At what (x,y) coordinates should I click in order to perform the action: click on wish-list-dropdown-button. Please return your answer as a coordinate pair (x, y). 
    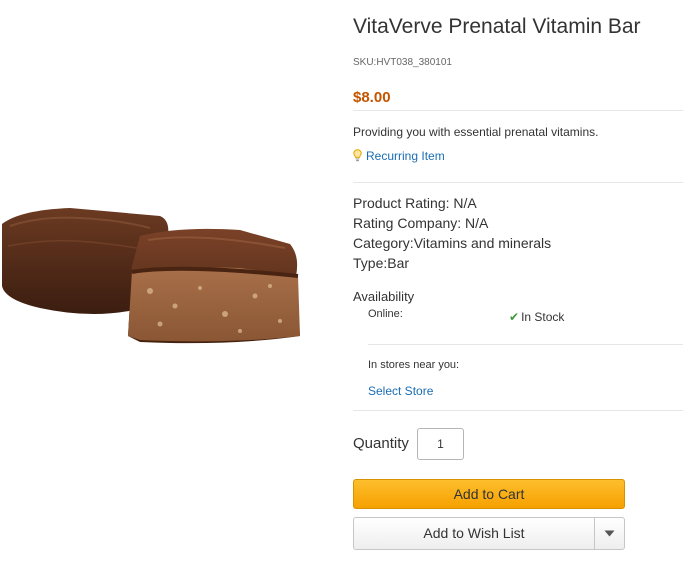
    Looking at the image, I should click on (609, 533).